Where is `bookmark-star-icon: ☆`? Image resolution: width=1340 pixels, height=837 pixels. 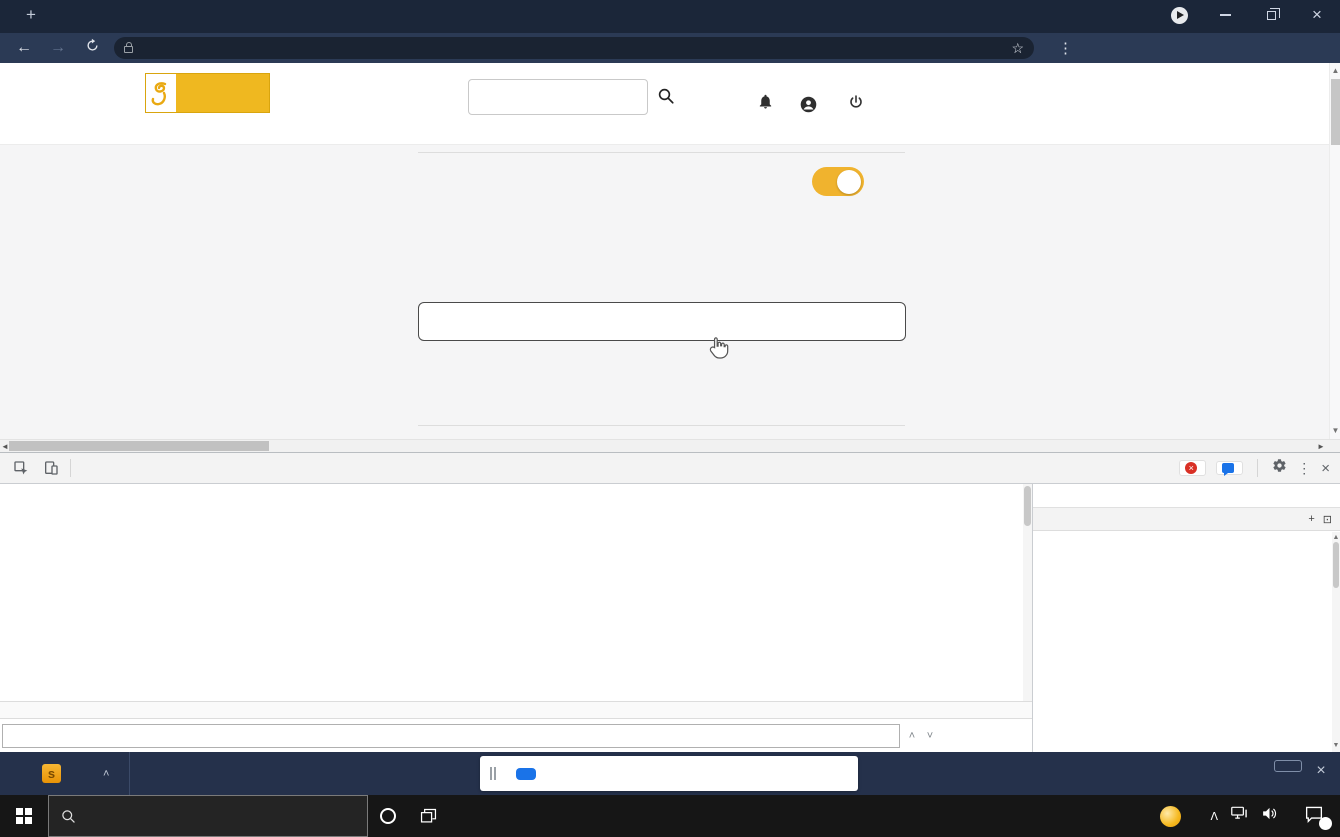 bookmark-star-icon: ☆ is located at coordinates (1017, 48).